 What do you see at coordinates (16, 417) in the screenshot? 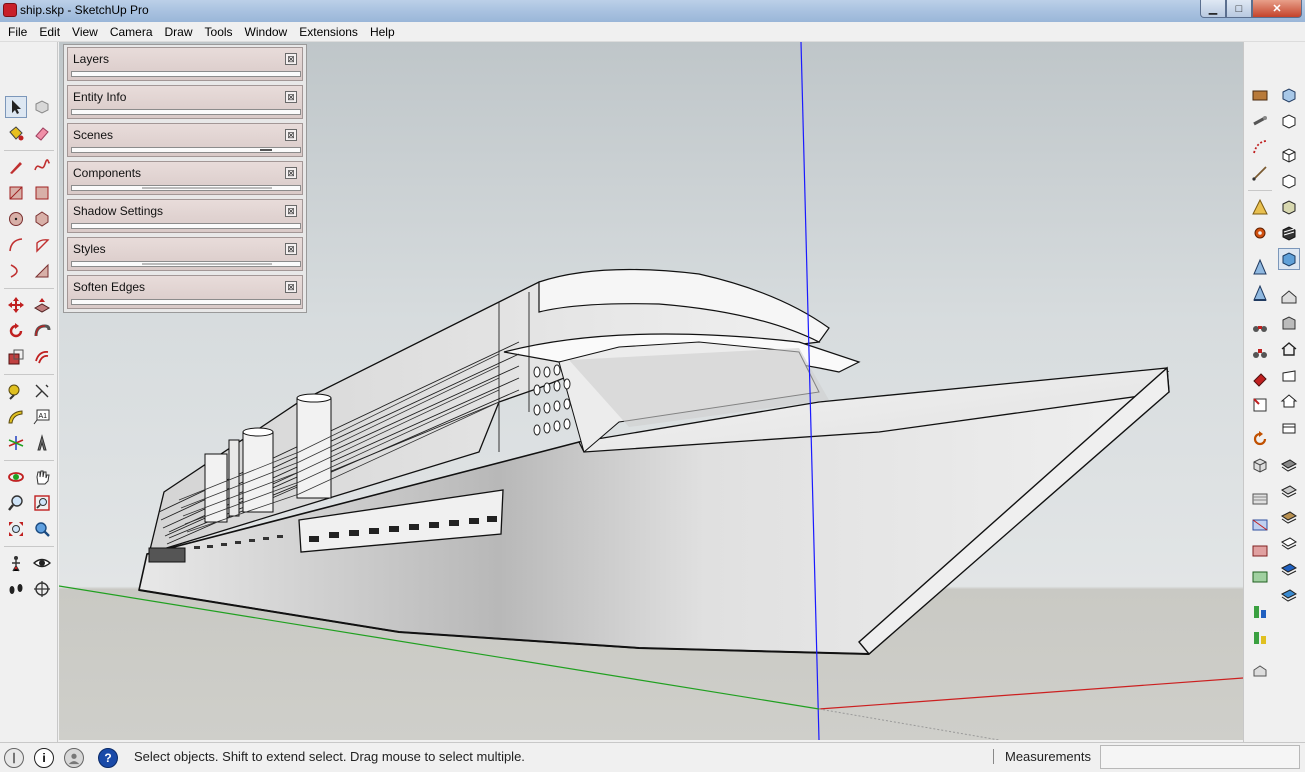
I see `protractor-icon` at bounding box center [16, 417].